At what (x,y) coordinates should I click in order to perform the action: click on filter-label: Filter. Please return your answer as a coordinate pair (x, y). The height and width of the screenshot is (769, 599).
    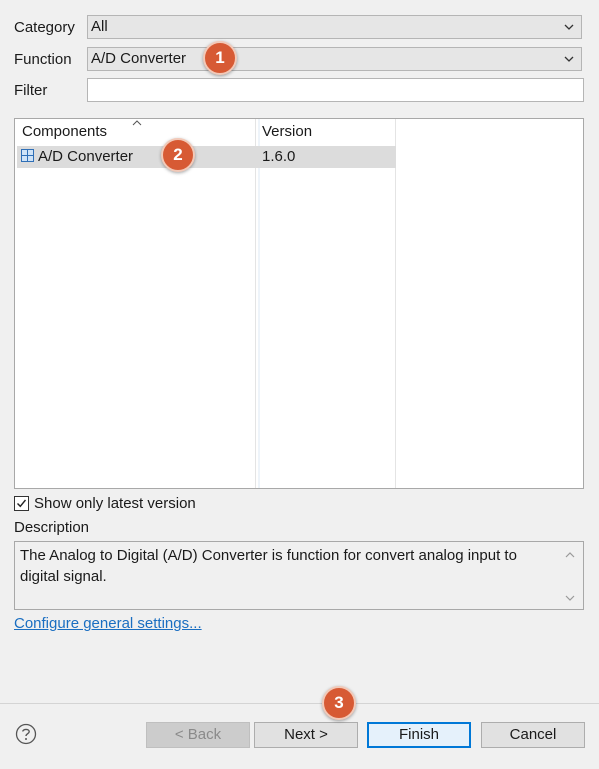
    Looking at the image, I should click on (31, 90).